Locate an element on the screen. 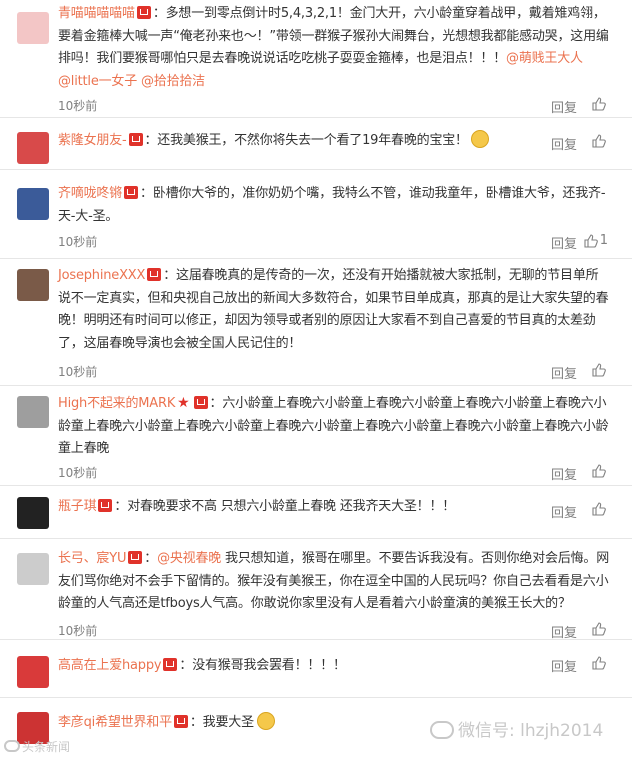 The height and width of the screenshot is (759, 632). comment-body: ：我要大圣 is located at coordinates (221, 722).